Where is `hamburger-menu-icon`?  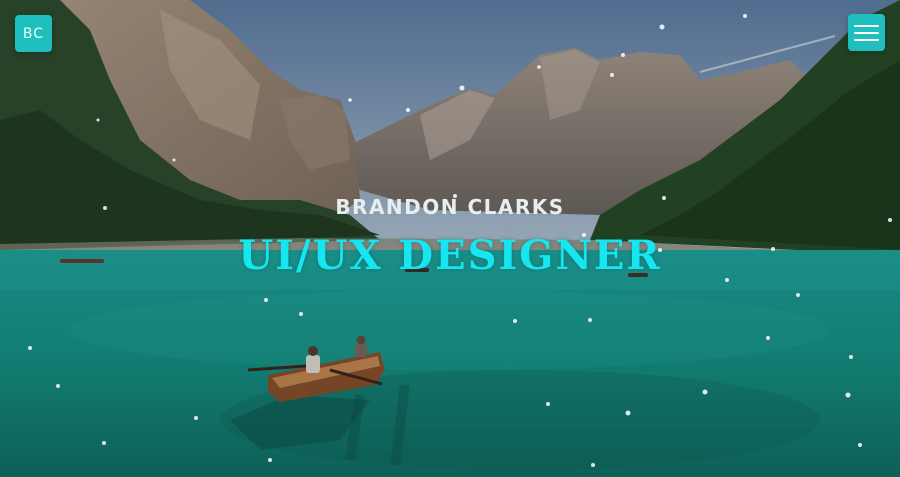
hamburger-menu-icon is located at coordinates (866, 32).